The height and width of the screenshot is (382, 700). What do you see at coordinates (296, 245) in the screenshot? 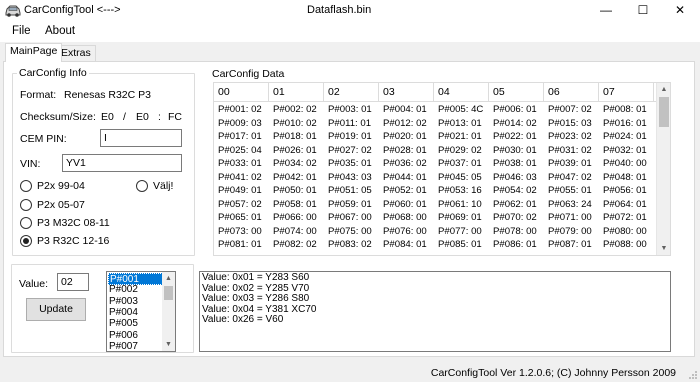
I see `grid-cell: P#082: 02` at bounding box center [296, 245].